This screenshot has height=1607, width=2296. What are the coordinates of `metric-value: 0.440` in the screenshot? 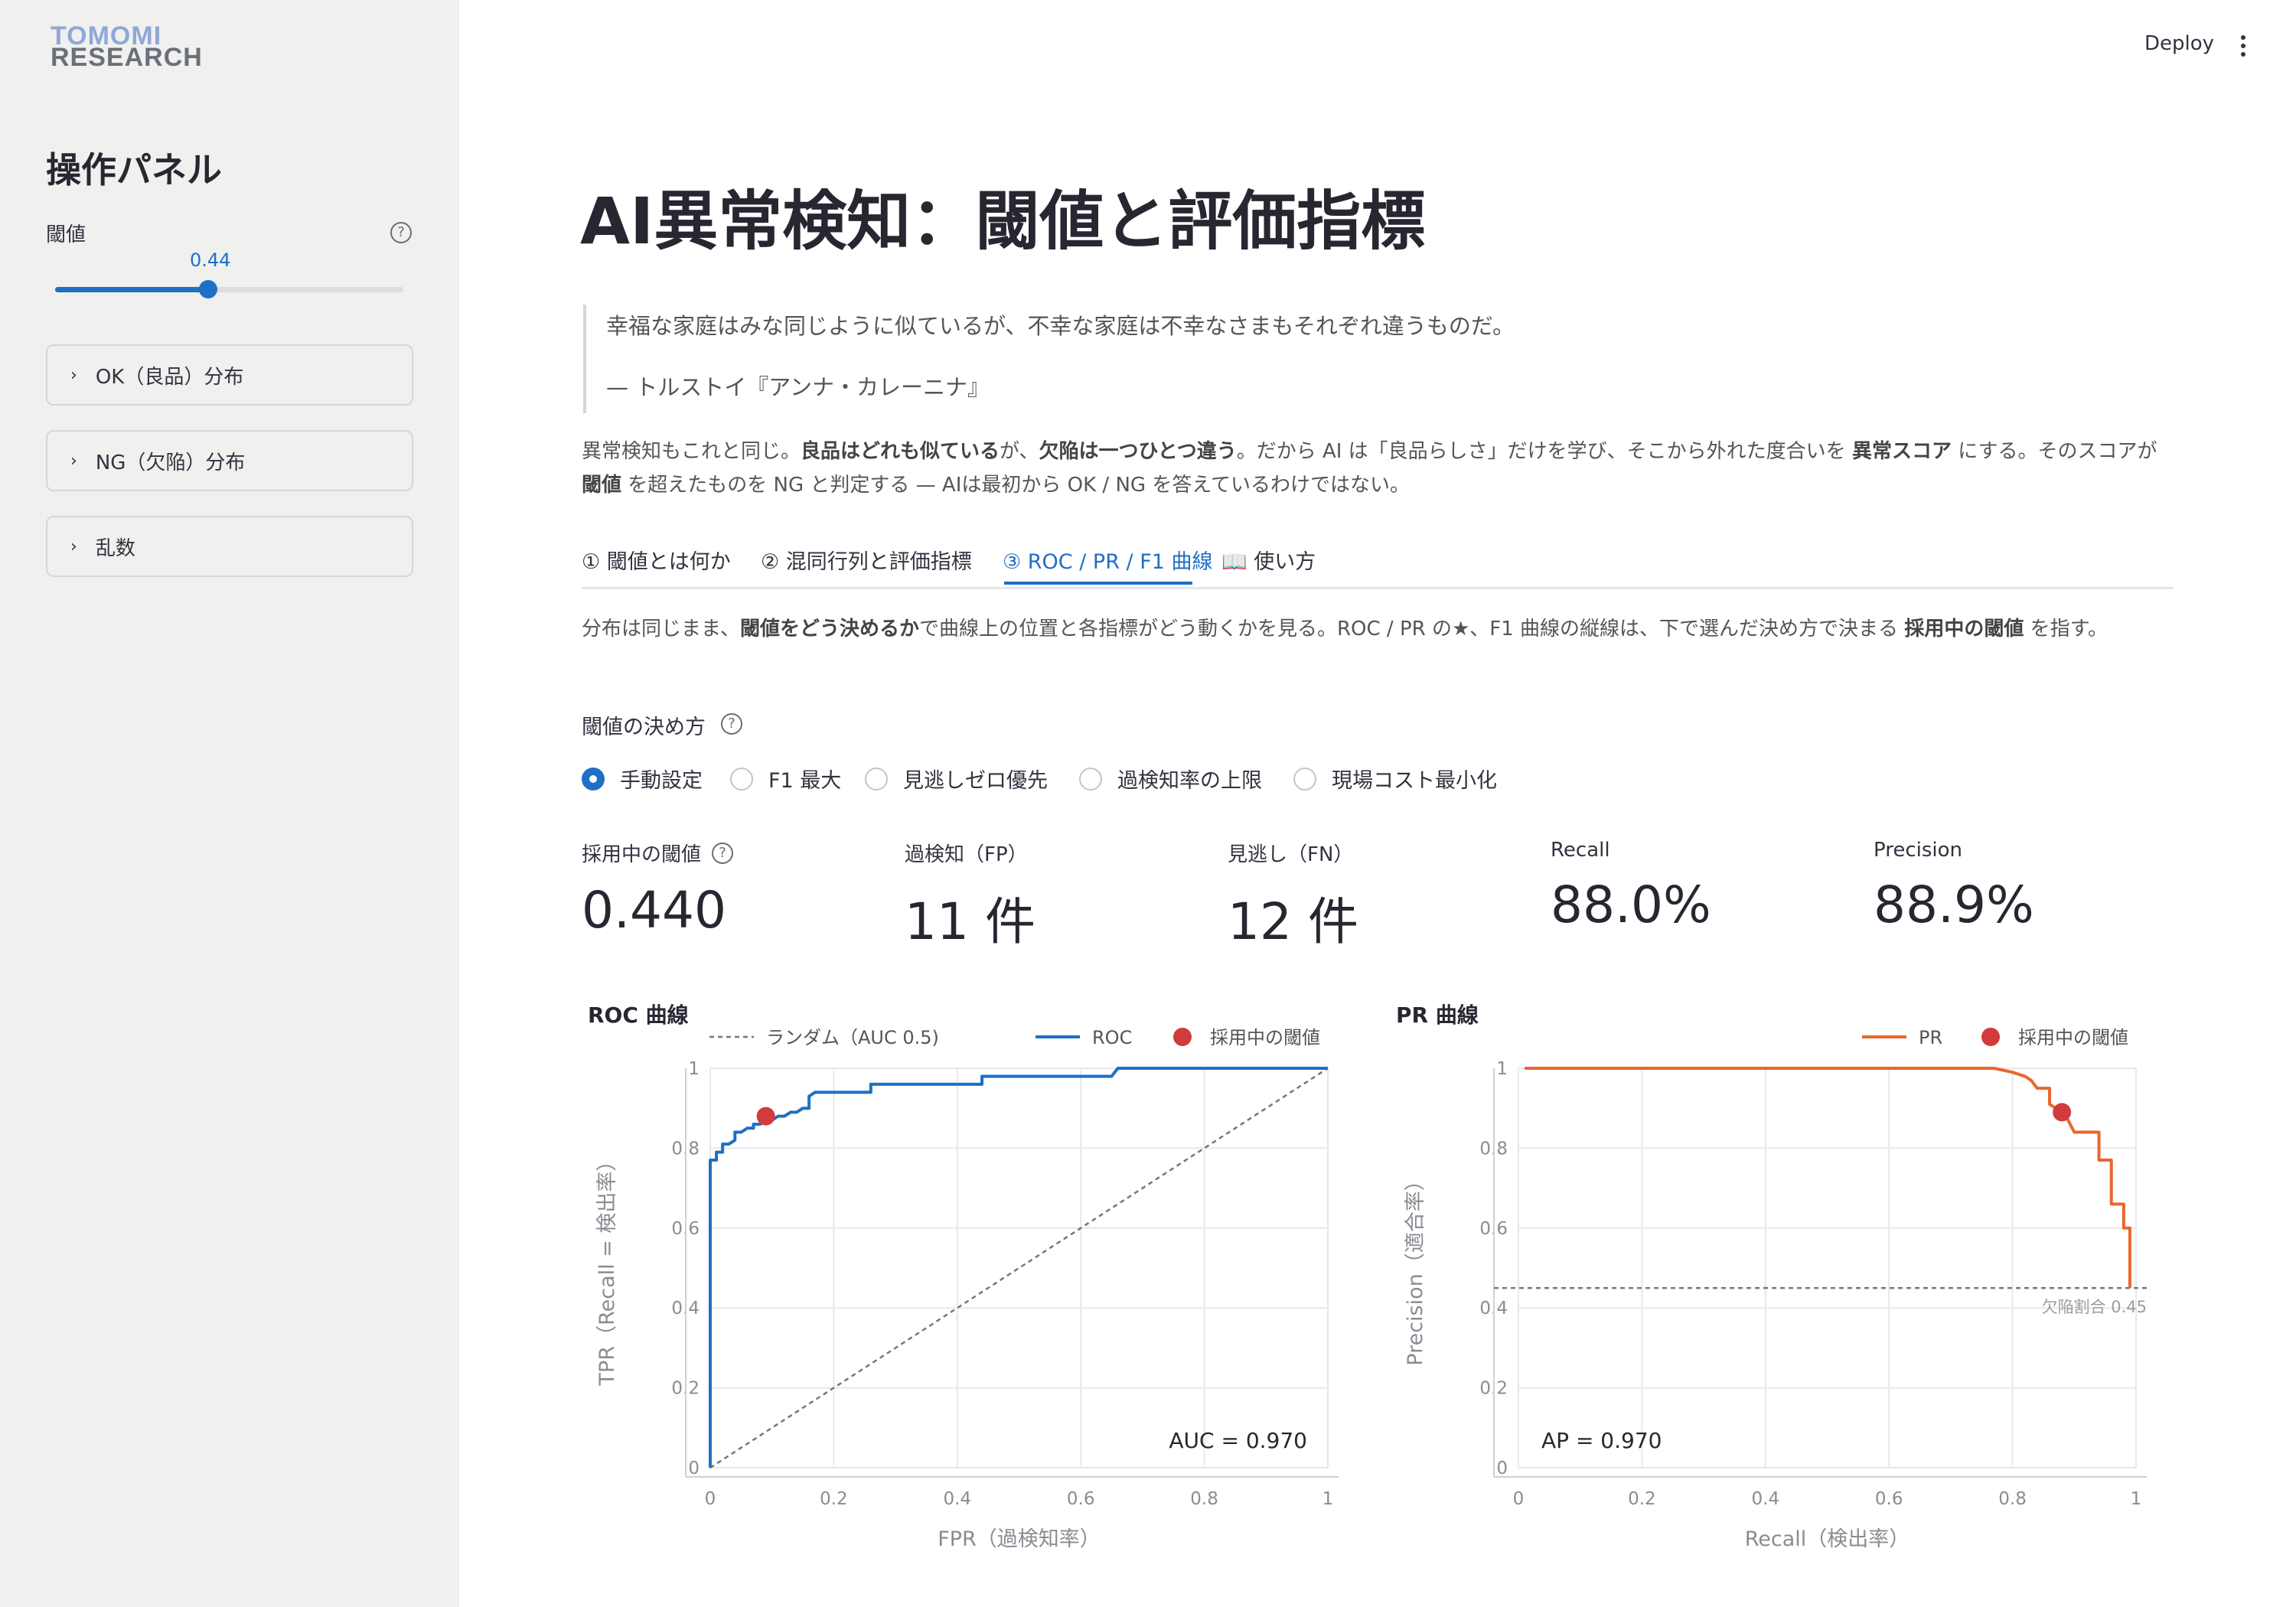 It's located at (654, 911).